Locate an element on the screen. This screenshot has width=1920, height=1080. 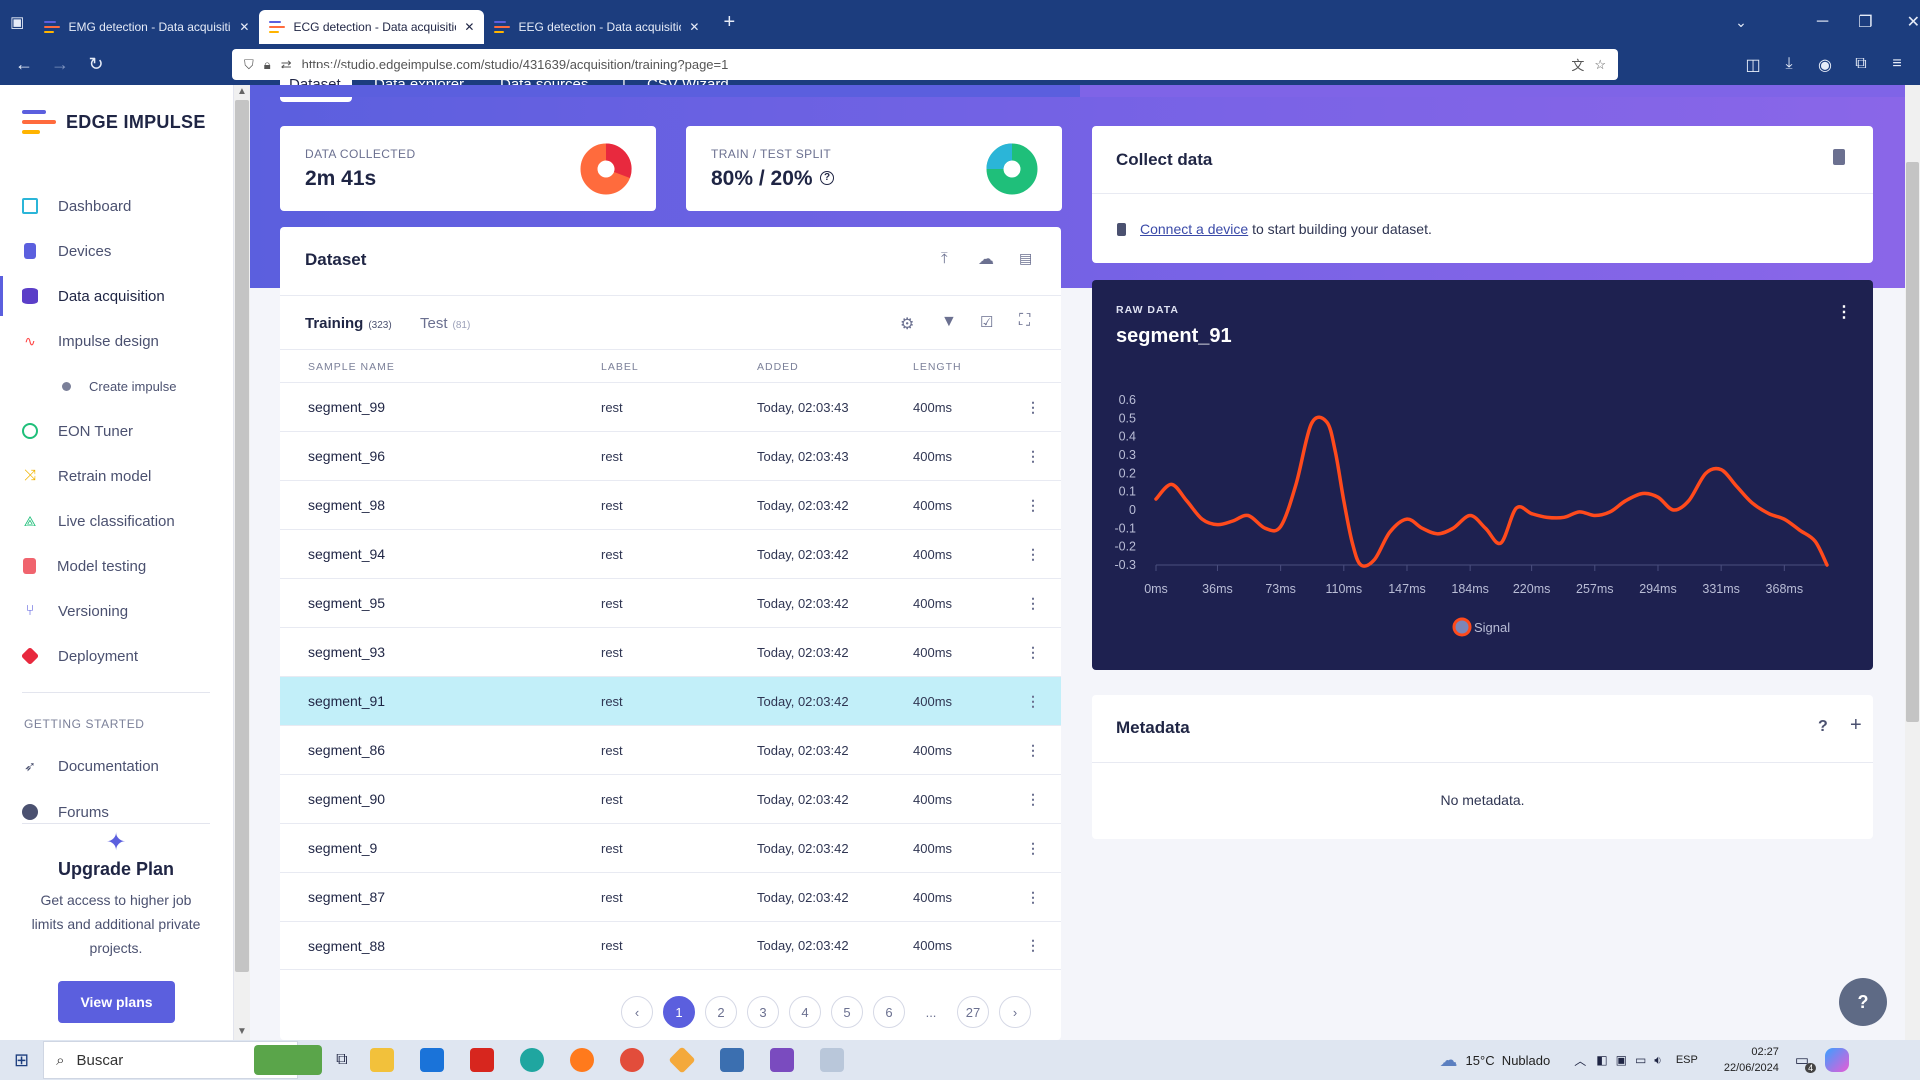
close-window-icon: ✕ is located at coordinates (1913, 22).